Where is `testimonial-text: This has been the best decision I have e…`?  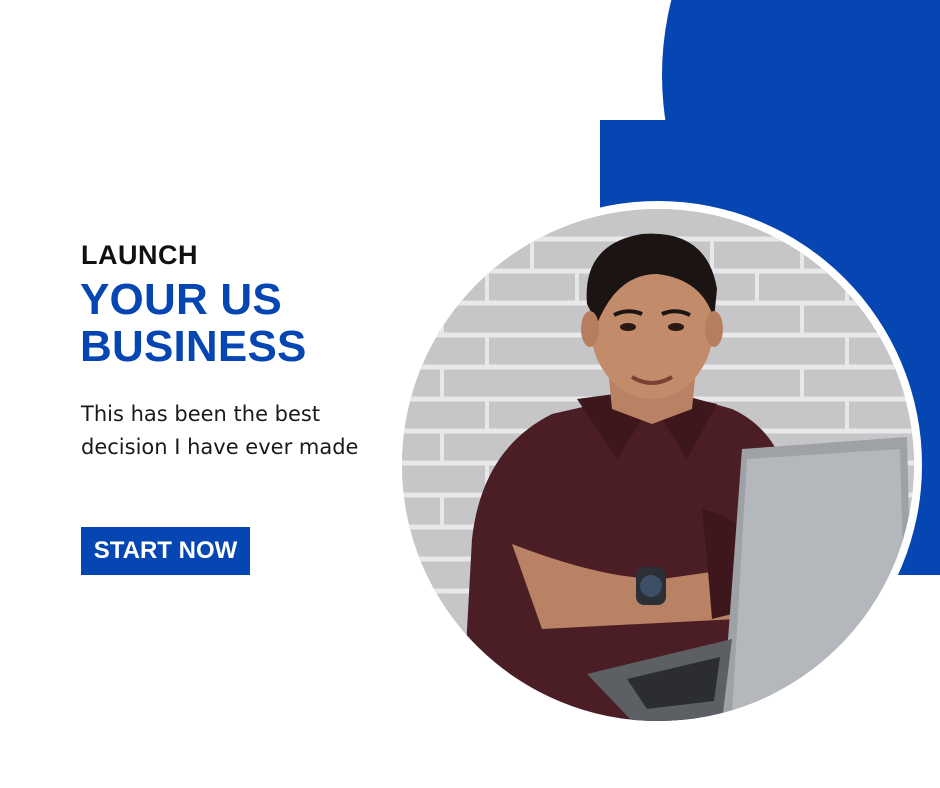 testimonial-text: This has been the best decision I have e… is located at coordinates (220, 430).